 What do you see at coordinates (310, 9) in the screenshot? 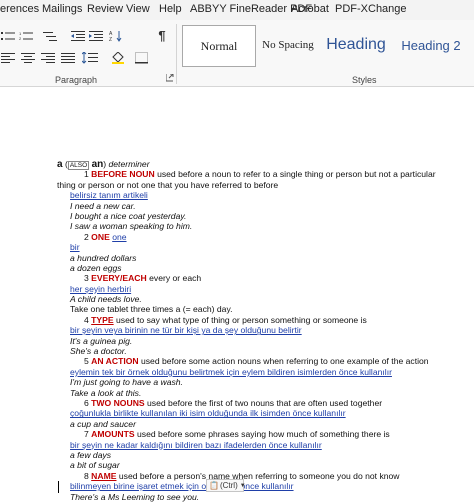
I see `tab-acrobat: Acrobat` at bounding box center [310, 9].